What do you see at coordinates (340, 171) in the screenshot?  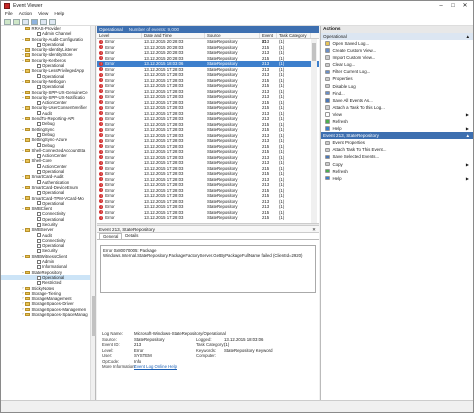 I see `action-label: Refresh` at bounding box center [340, 171].